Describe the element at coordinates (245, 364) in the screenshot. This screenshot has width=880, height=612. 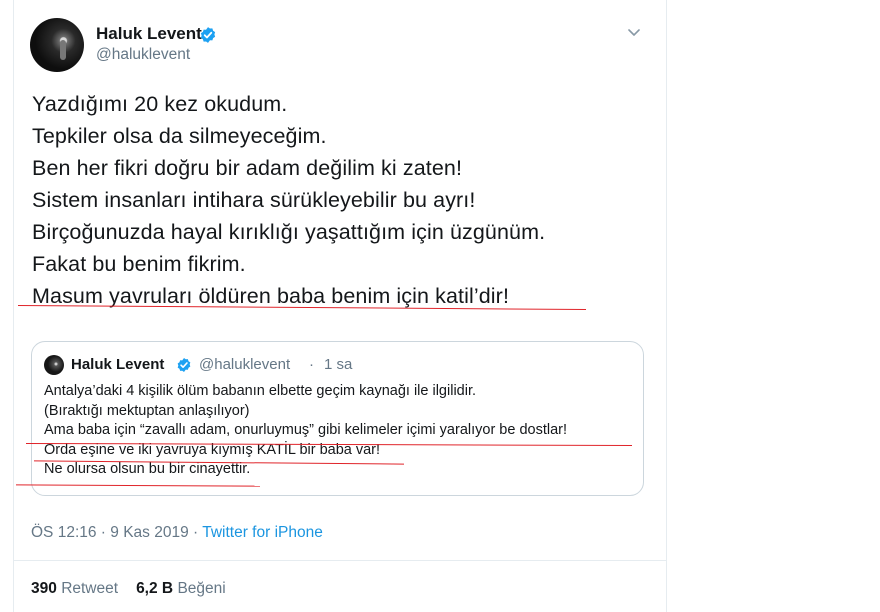
I see `quoted-author-handle: @haluklevent` at that location.